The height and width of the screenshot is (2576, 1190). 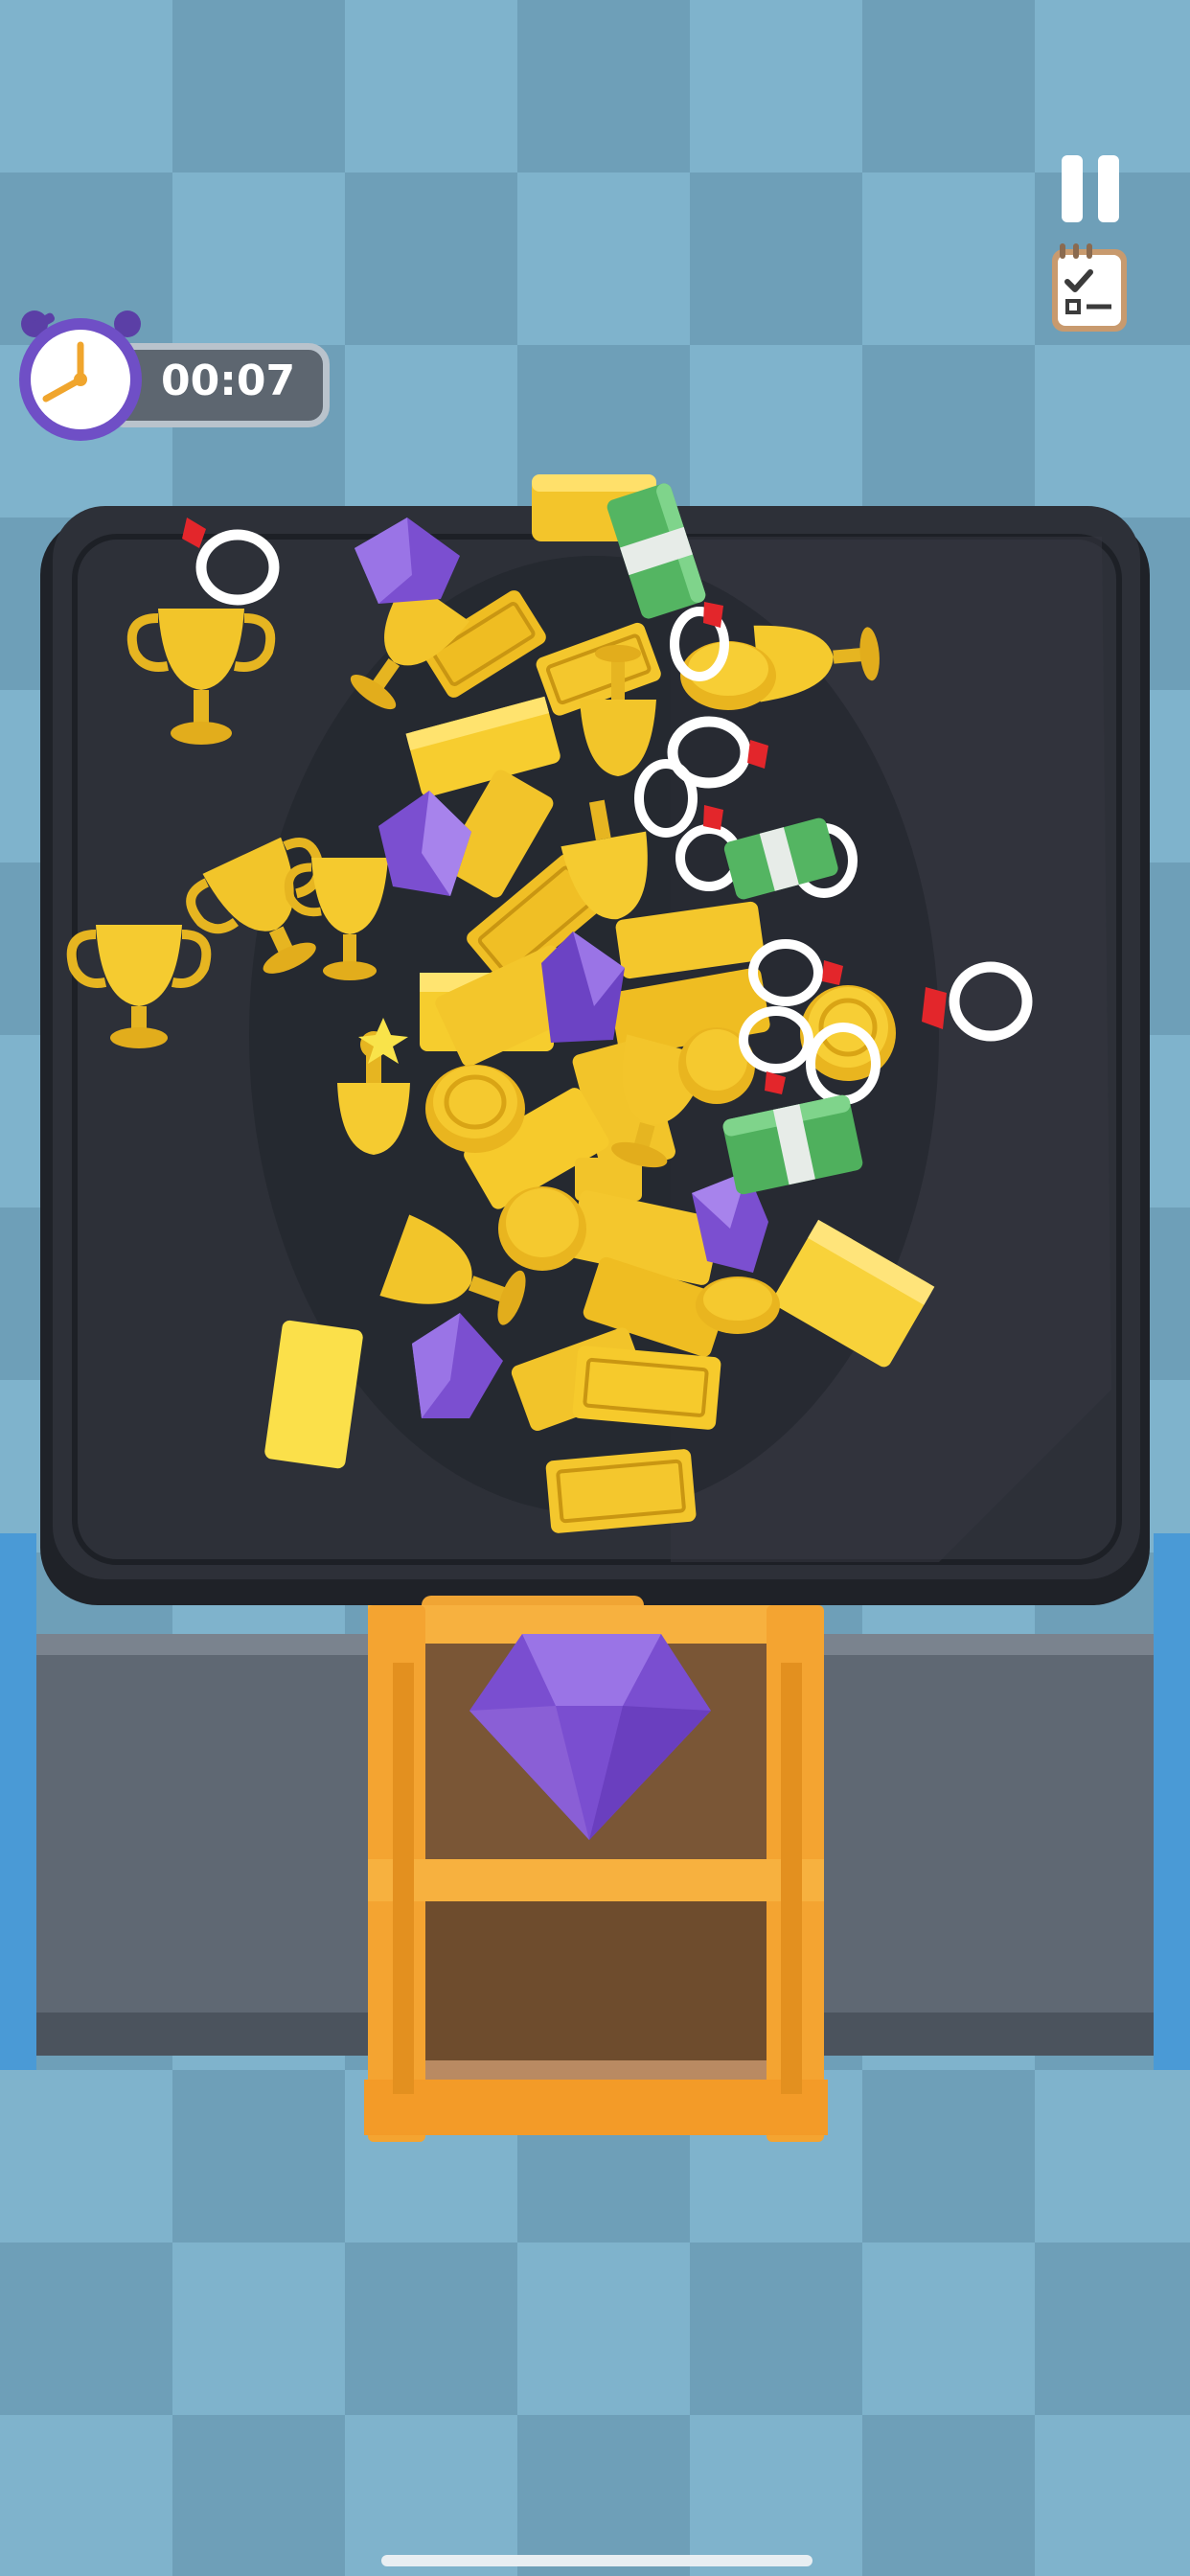 What do you see at coordinates (1090, 289) in the screenshot?
I see `checklist-icon` at bounding box center [1090, 289].